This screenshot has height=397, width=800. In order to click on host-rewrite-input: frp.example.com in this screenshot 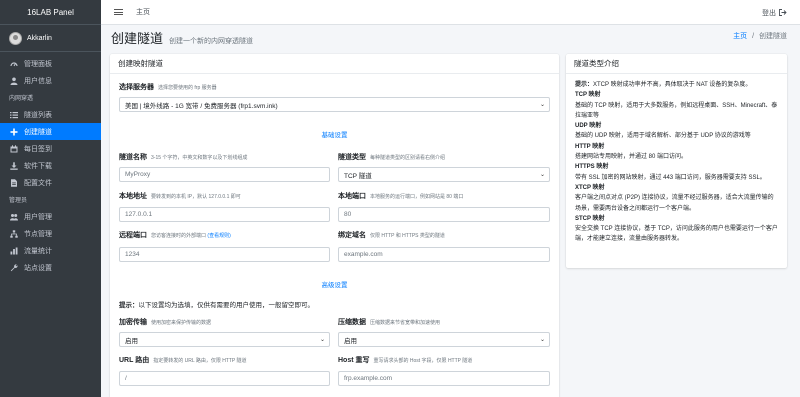, I will do `click(444, 378)`.